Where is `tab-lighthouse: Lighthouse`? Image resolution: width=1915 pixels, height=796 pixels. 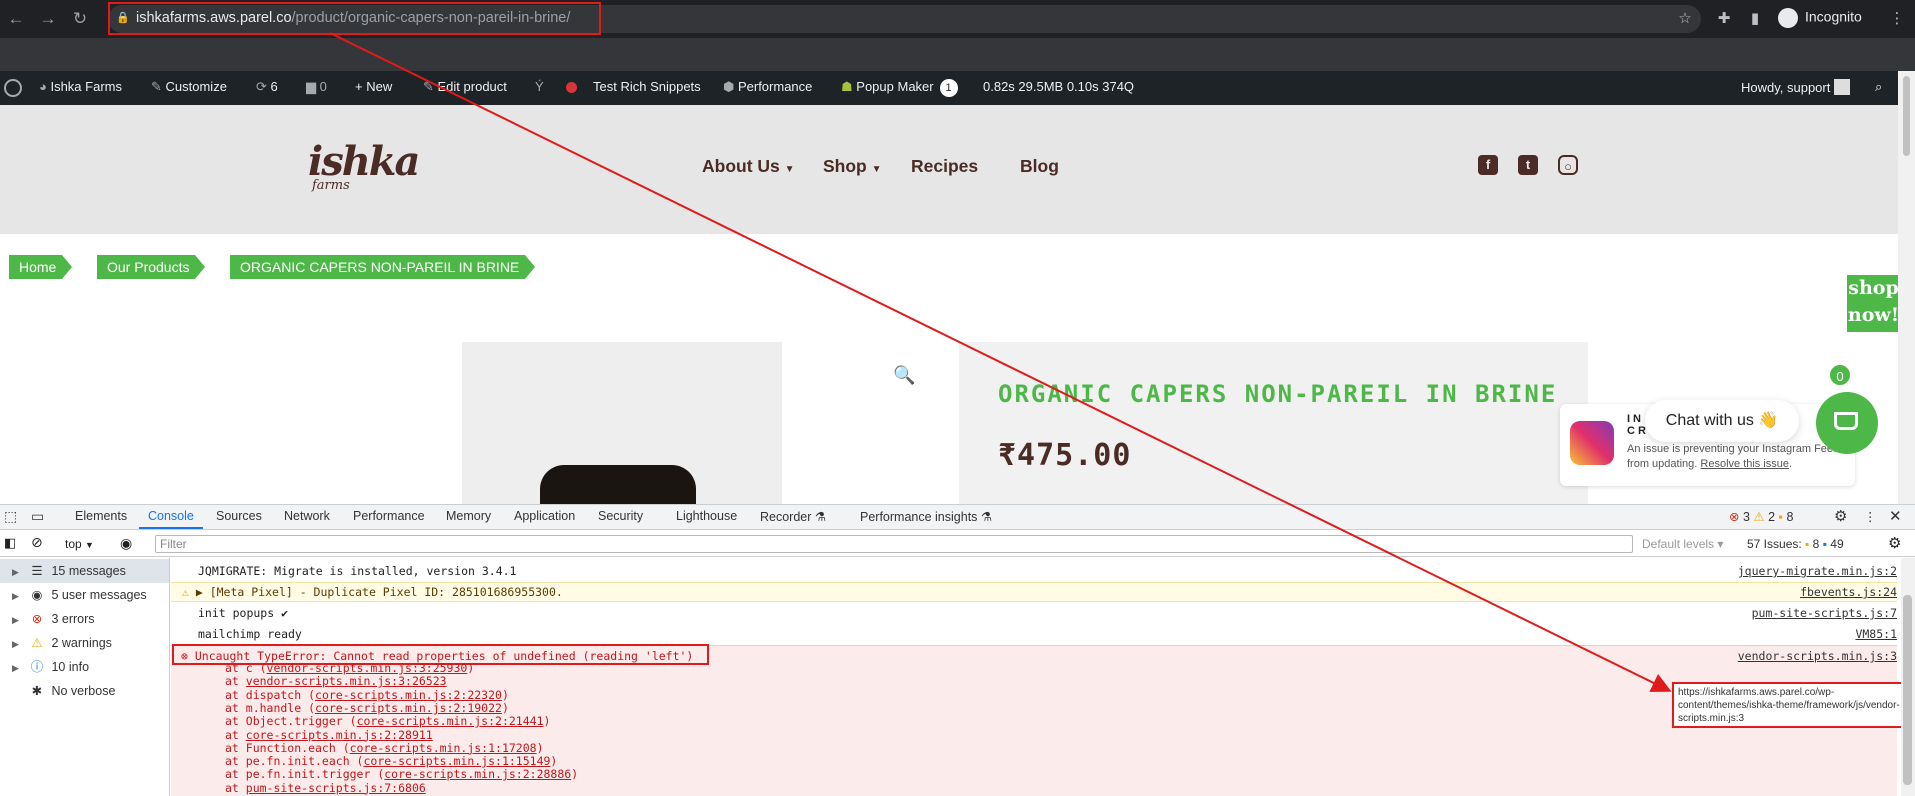 tab-lighthouse: Lighthouse is located at coordinates (706, 516).